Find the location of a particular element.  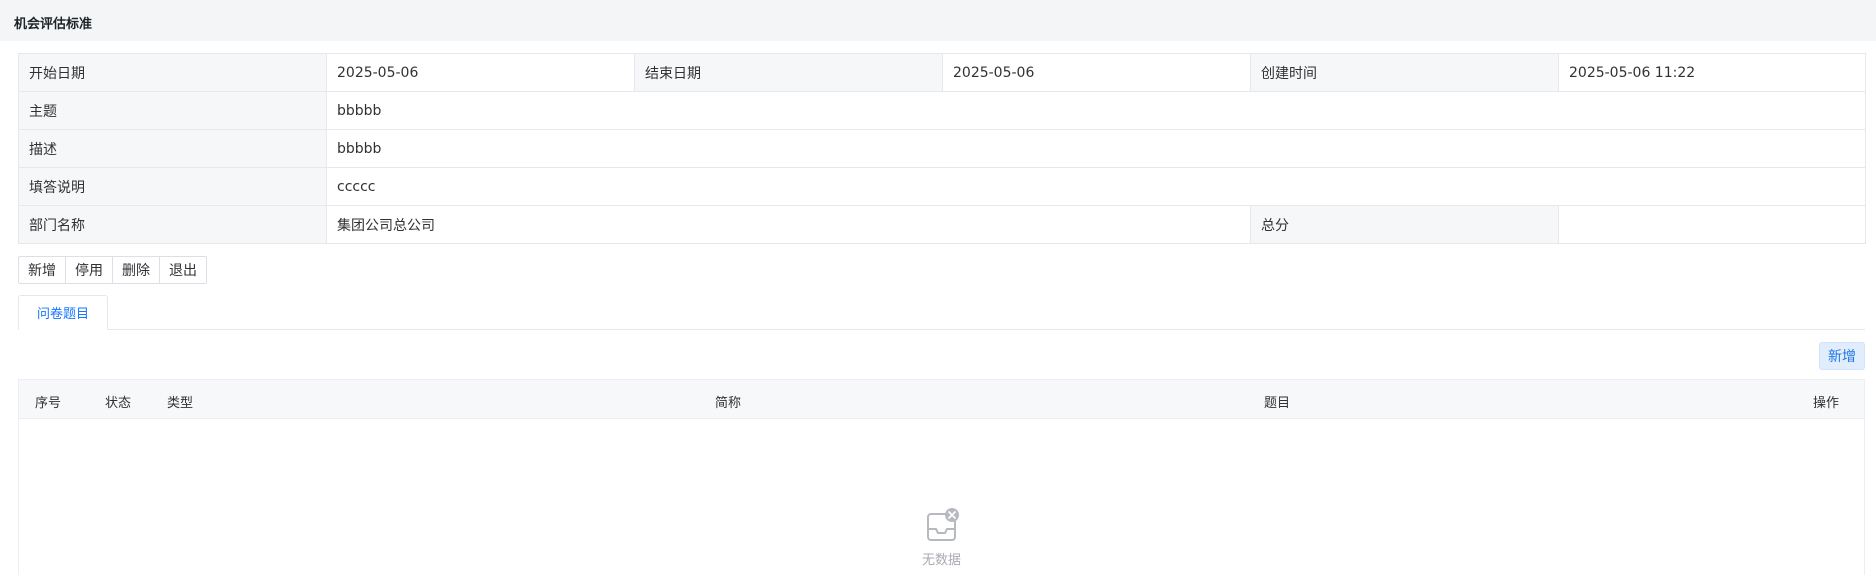

total-value is located at coordinates (1712, 224).